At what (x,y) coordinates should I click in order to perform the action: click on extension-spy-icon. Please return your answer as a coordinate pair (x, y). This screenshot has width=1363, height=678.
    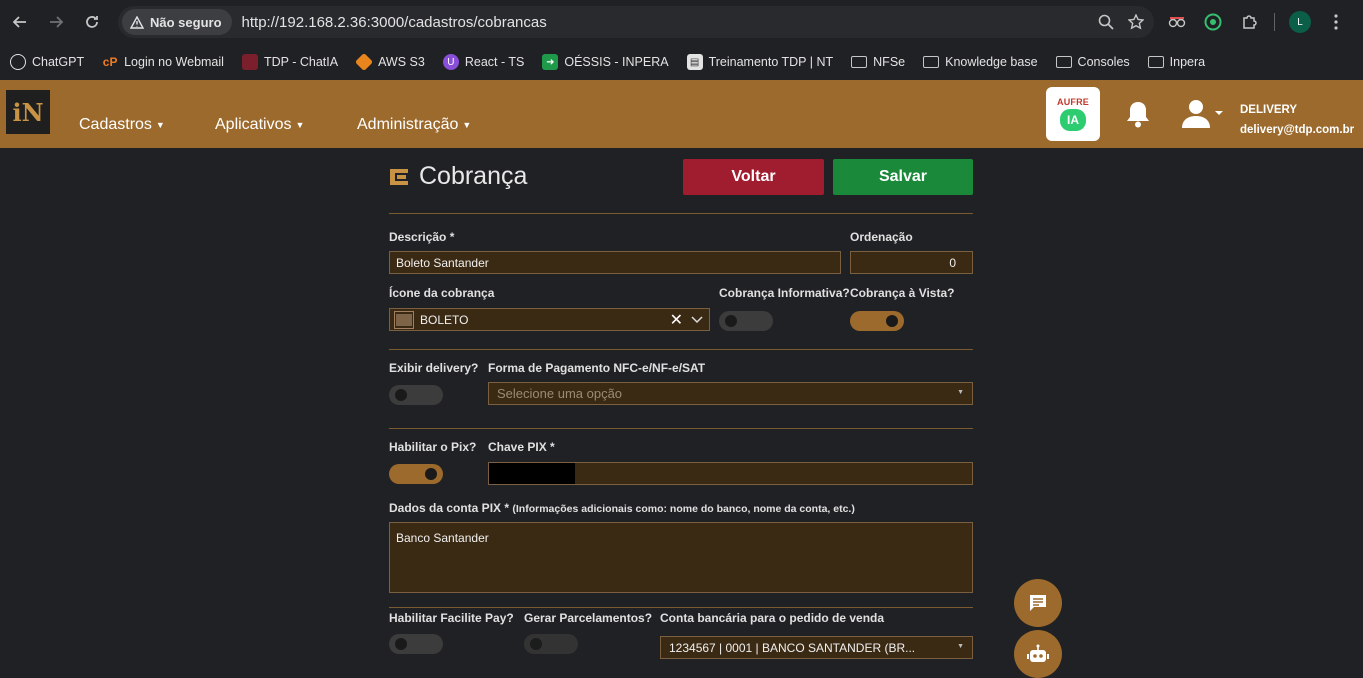
    Looking at the image, I should click on (1177, 22).